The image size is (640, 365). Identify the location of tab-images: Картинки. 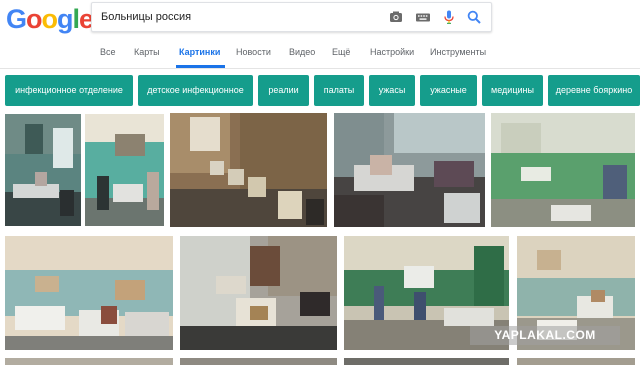
(199, 52).